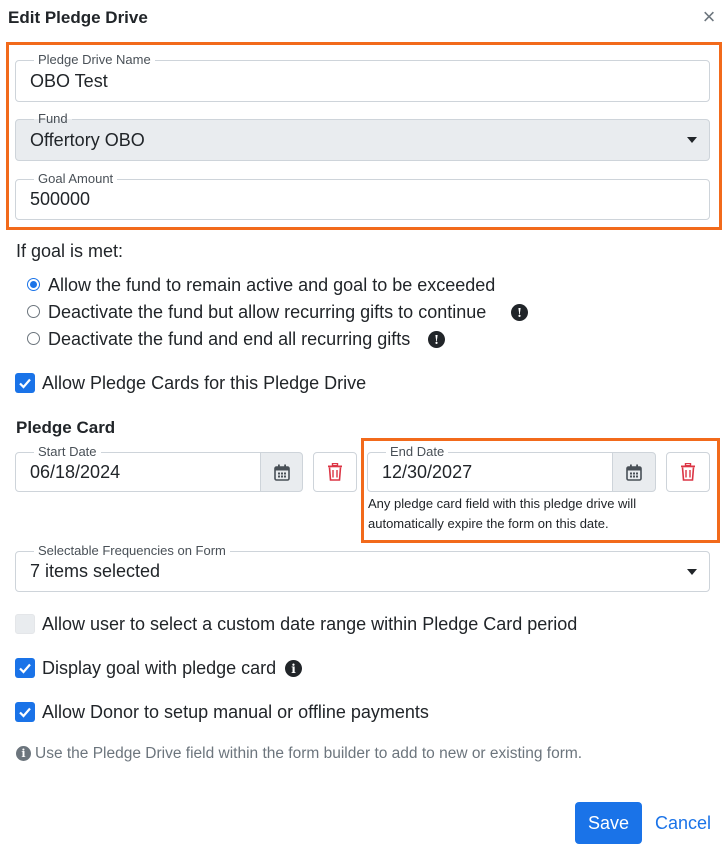 This screenshot has height=858, width=724. What do you see at coordinates (75, 471) in the screenshot?
I see `start-date-value: 06/18/2024` at bounding box center [75, 471].